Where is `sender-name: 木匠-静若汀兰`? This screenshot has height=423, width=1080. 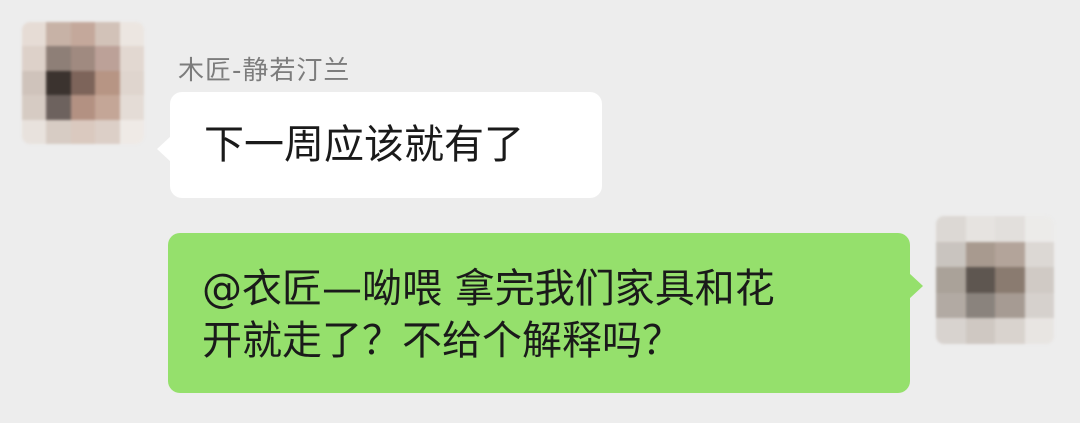 sender-name: 木匠-静若汀兰 is located at coordinates (264, 71).